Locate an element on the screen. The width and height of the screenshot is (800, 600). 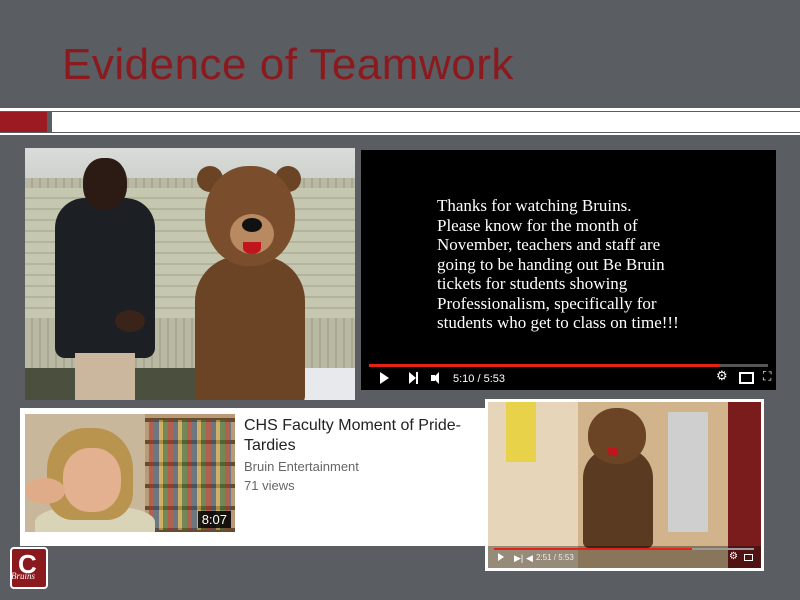
bear-head-small is located at coordinates (617, 436).